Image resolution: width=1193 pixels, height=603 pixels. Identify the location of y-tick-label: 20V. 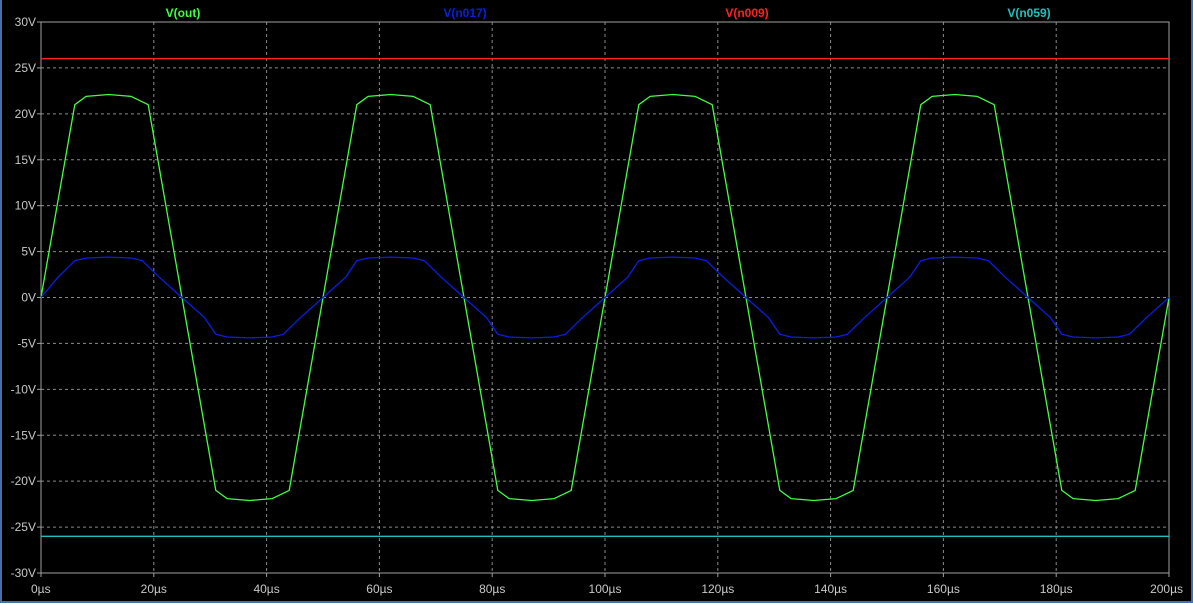
(25, 114).